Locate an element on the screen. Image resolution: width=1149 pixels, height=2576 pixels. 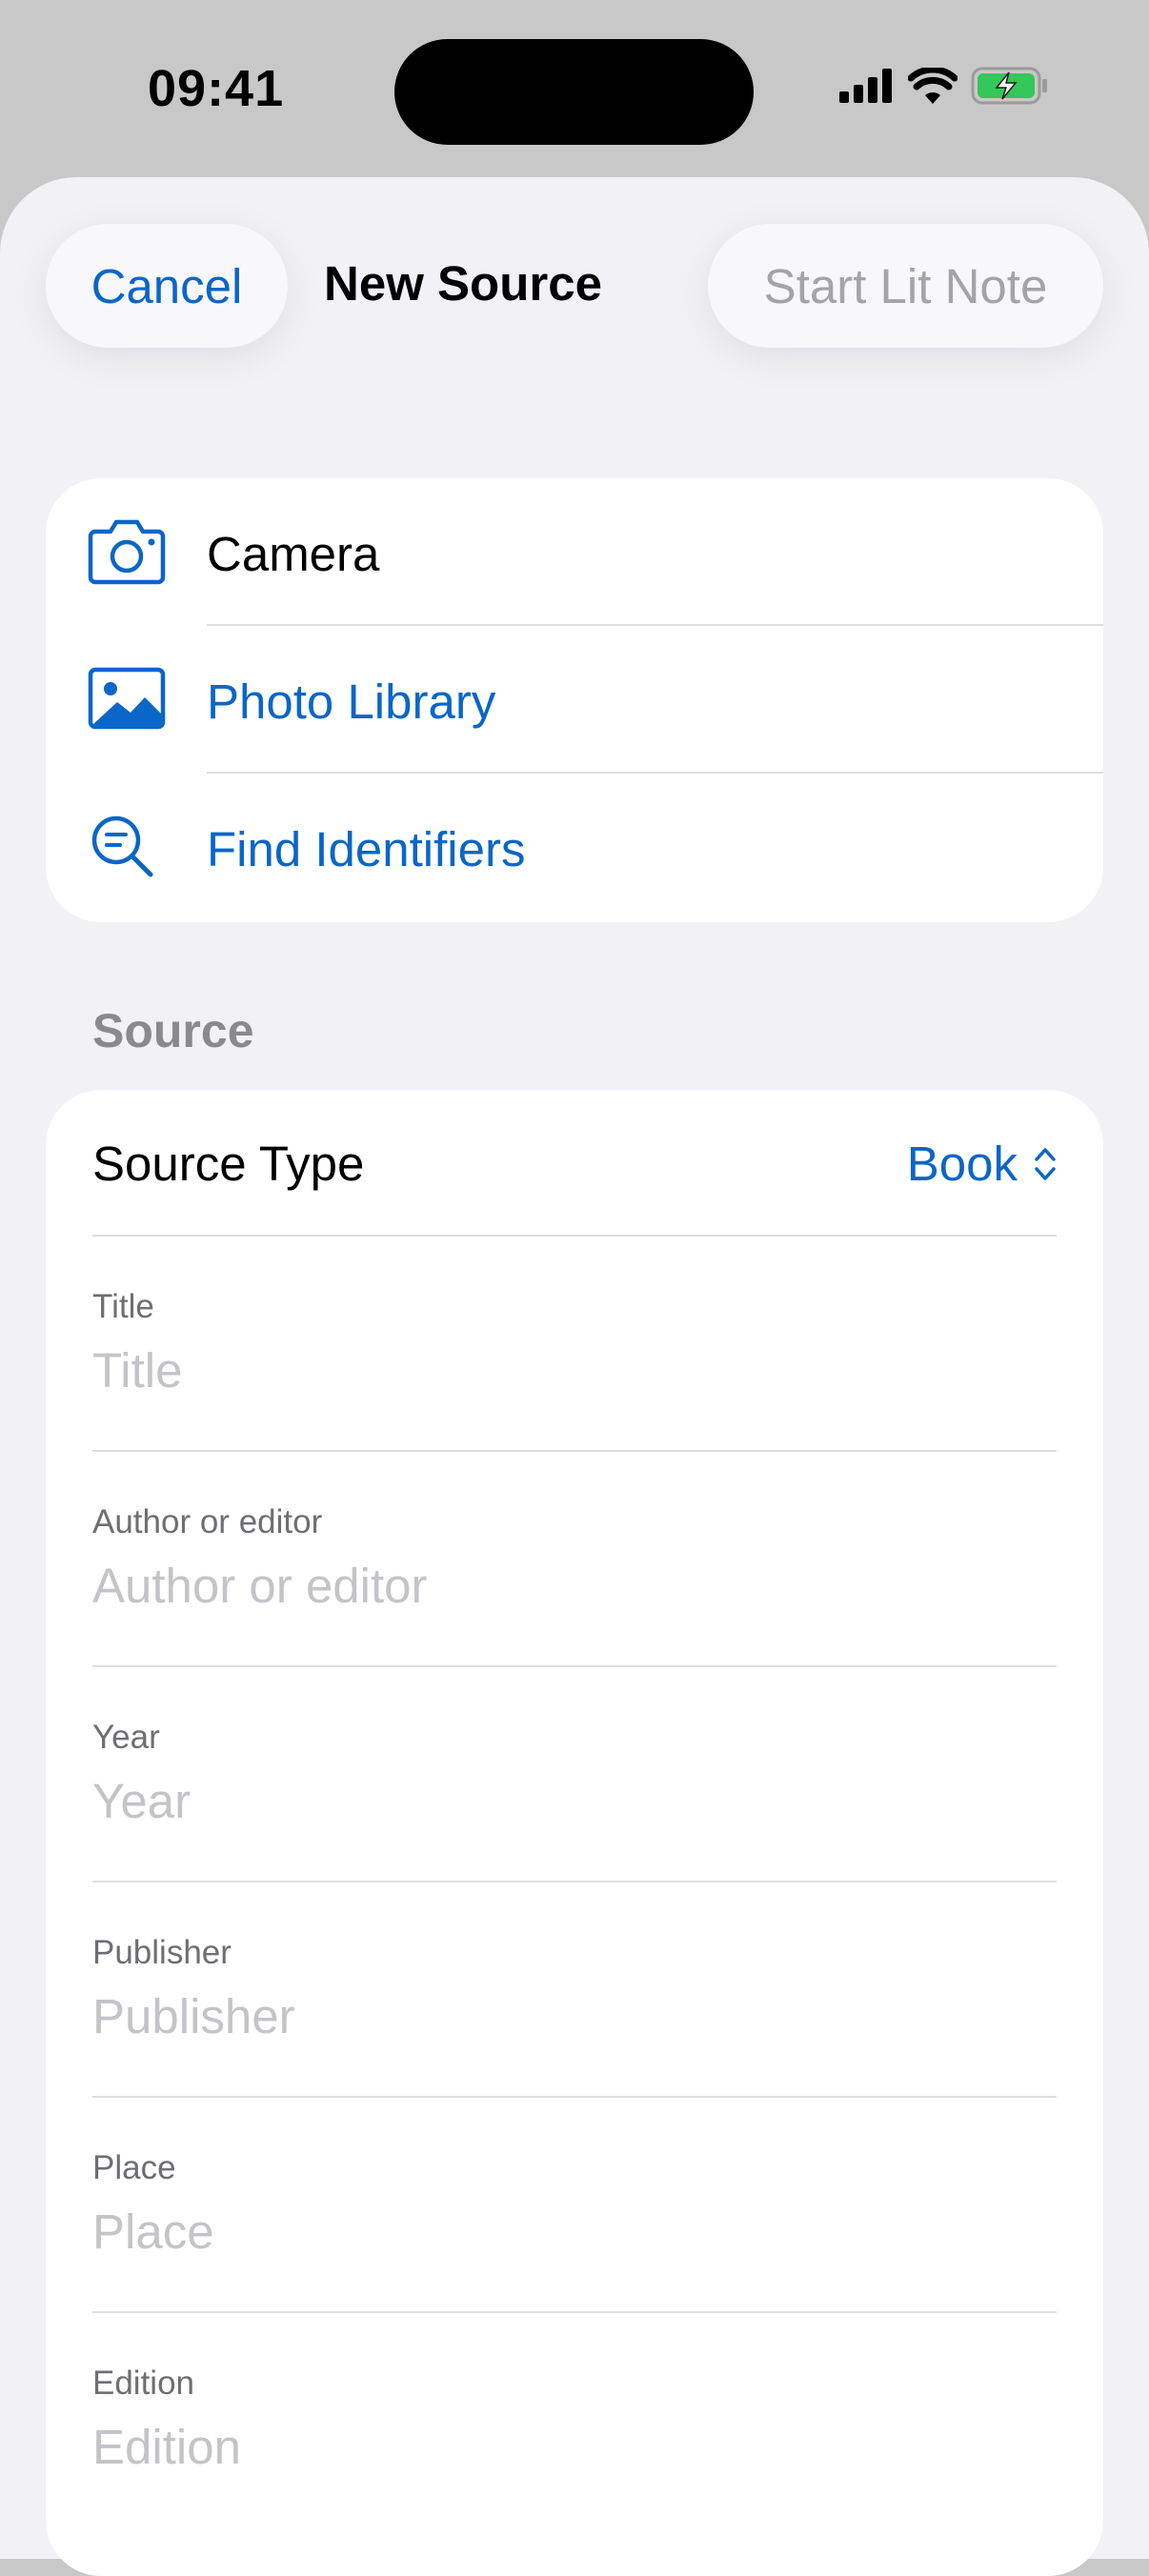
battery-charging-icon is located at coordinates (1009, 86).